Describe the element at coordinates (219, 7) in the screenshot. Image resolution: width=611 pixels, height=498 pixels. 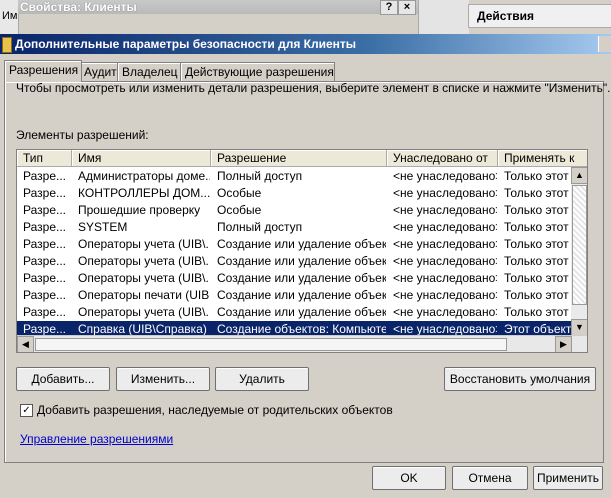
I see `background-window-title: Свойства: Клиенты` at that location.